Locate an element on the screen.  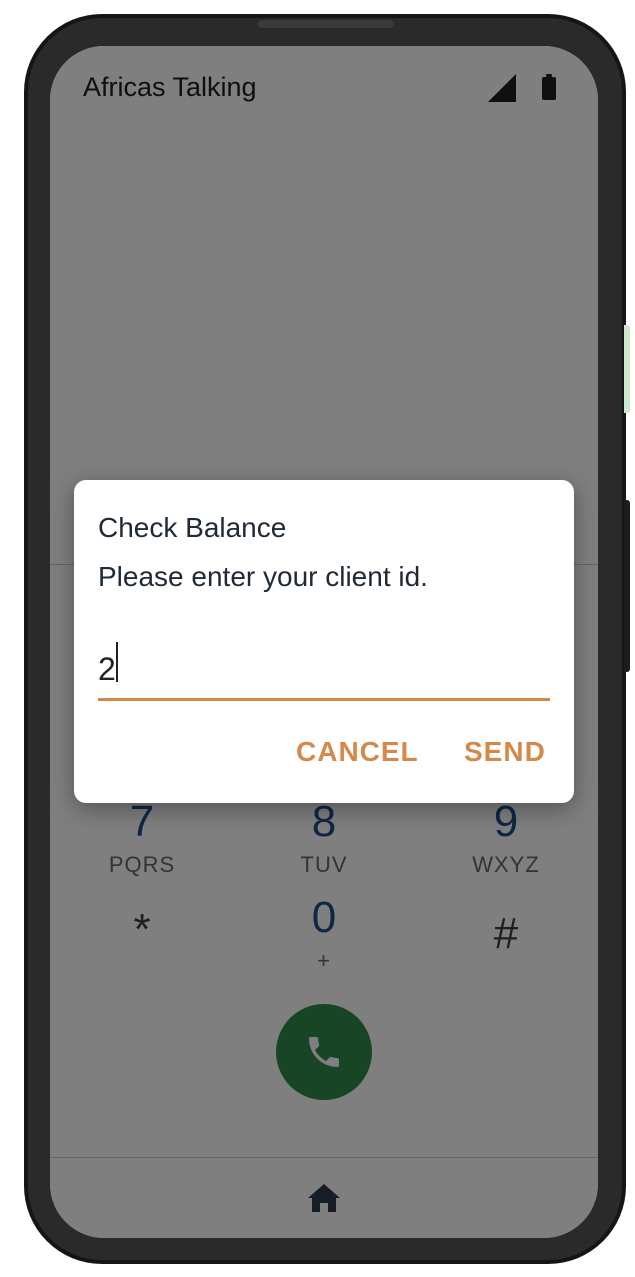
dialog-message: Please enter your client id. is located at coordinates (263, 576).